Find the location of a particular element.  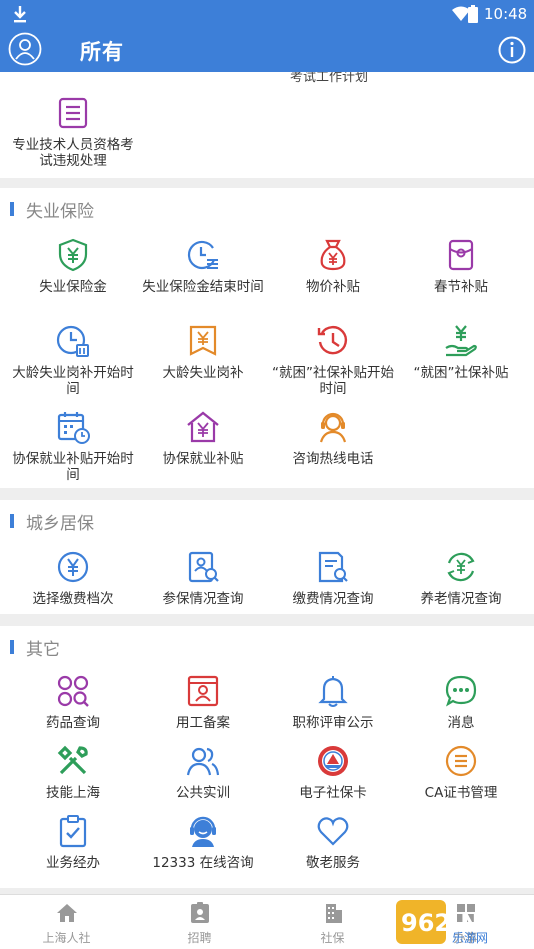

section-header: 城乡居保 is located at coordinates (267, 520).